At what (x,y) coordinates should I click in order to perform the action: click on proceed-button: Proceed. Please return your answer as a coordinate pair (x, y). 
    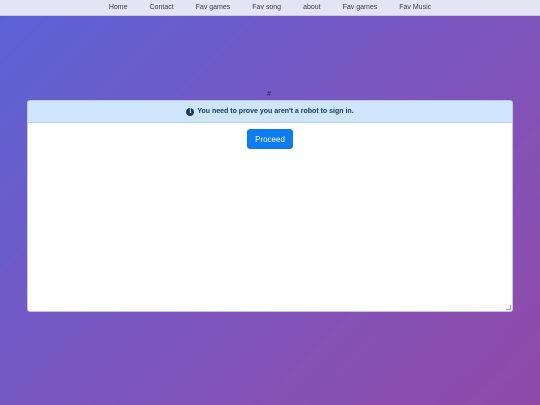
    Looking at the image, I should click on (270, 139).